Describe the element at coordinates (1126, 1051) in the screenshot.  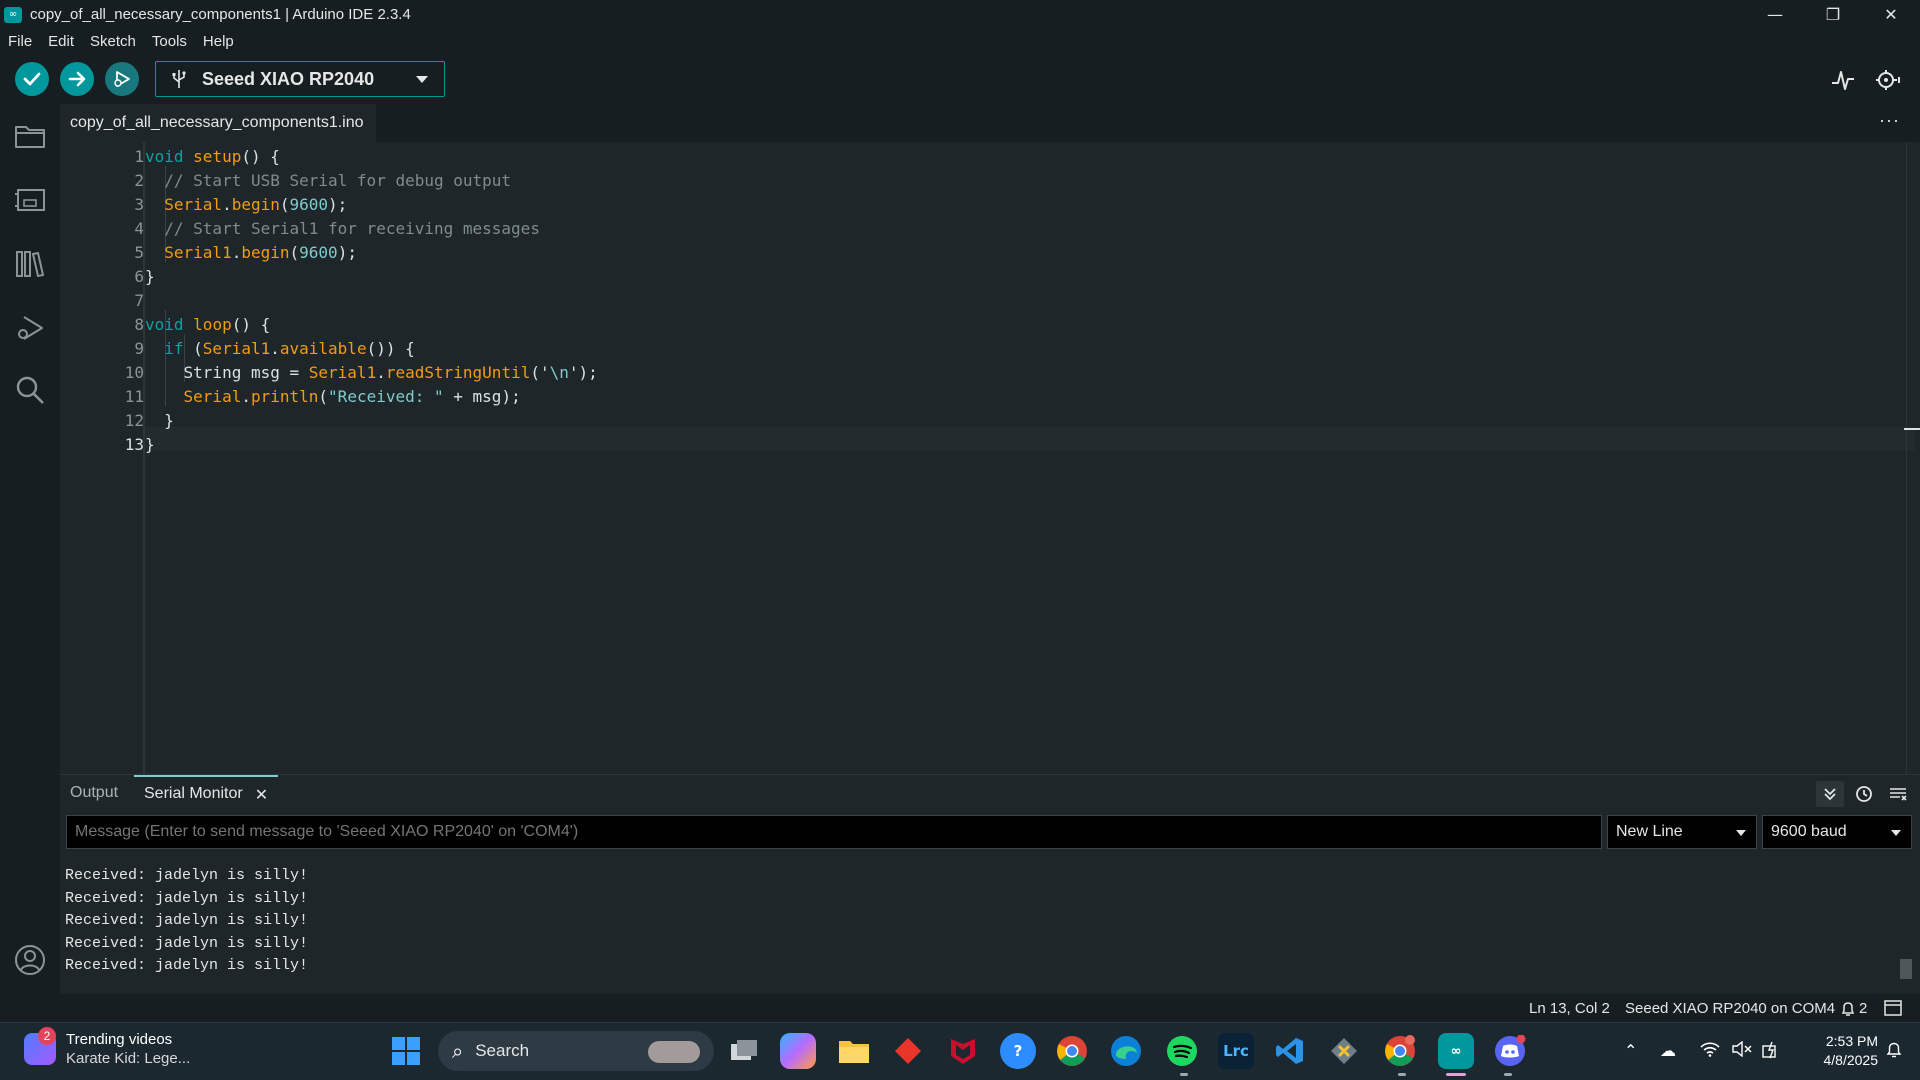
I see `edge-icon` at that location.